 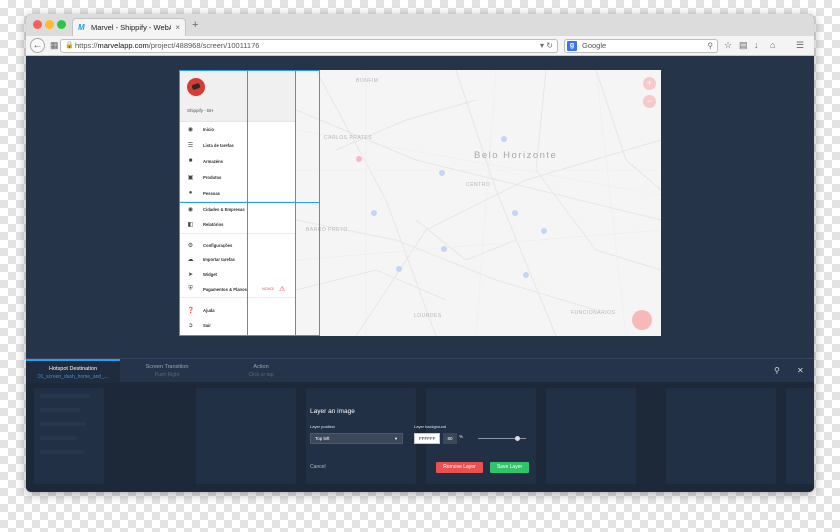 I want to click on menu-item-armazens: ■ Armazéns, so click(x=237, y=161).